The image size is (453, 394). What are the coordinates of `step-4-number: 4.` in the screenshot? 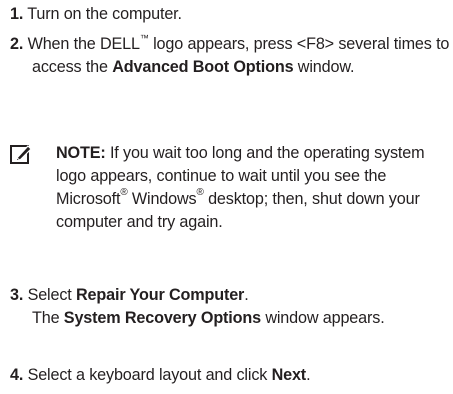 It's located at (17, 375).